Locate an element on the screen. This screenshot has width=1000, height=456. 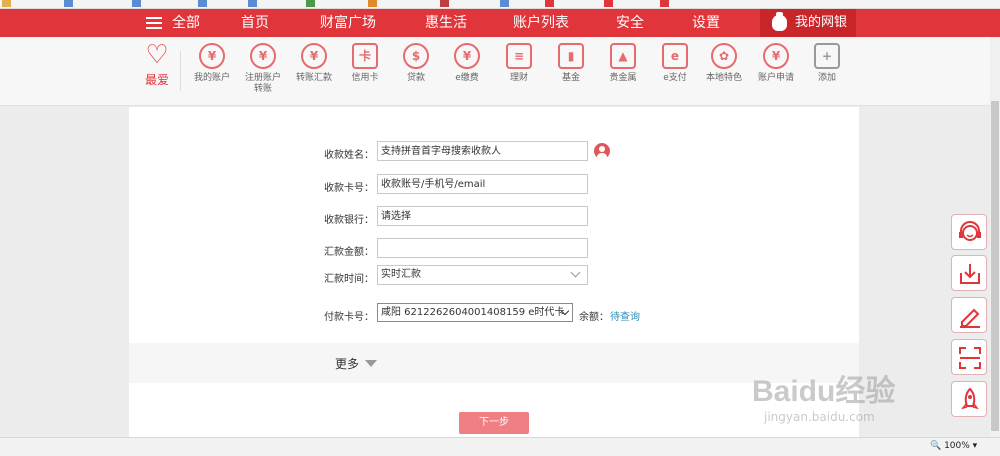
water-drop-icon: ¥ is located at coordinates (467, 56).